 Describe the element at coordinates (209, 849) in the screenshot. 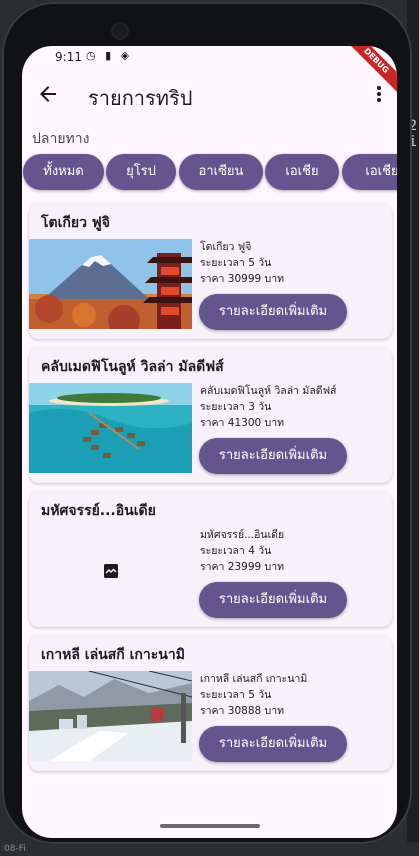

I see `ide-bottom-bar: 08-Fi` at that location.